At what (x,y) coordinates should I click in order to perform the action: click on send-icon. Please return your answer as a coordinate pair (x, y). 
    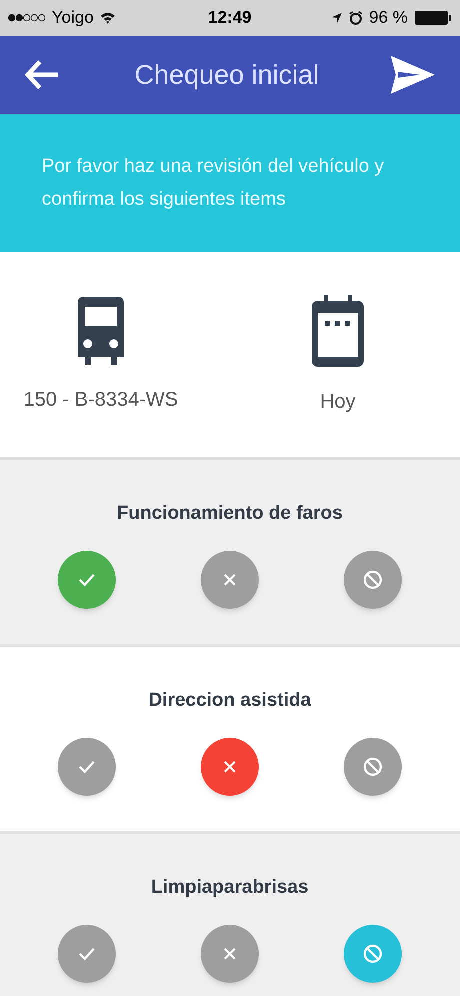
    Looking at the image, I should click on (413, 75).